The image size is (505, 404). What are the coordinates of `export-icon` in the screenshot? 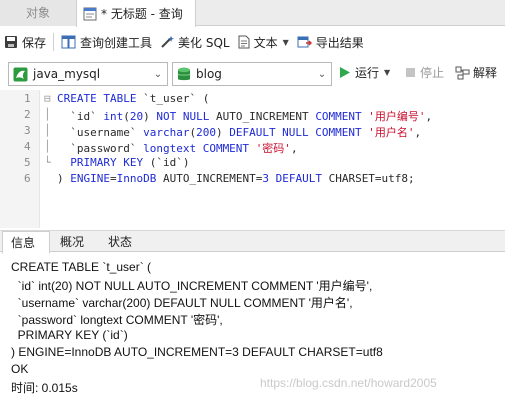 It's located at (304, 42).